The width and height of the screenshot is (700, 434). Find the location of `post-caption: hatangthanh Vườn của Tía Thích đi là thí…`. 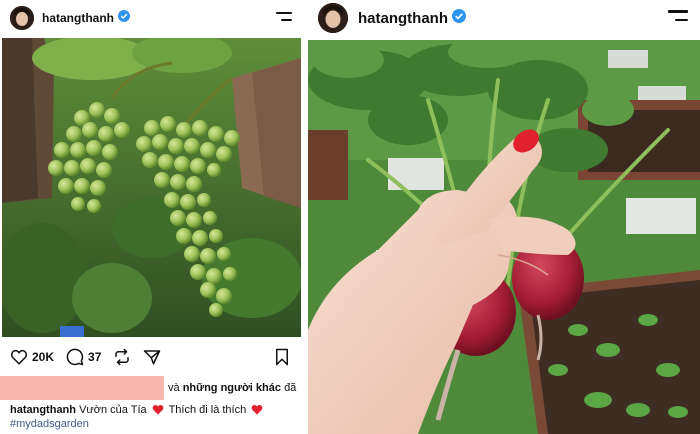

post-caption: hatangthanh Vườn của Tía Thích đi là thí… is located at coordinates (155, 410).